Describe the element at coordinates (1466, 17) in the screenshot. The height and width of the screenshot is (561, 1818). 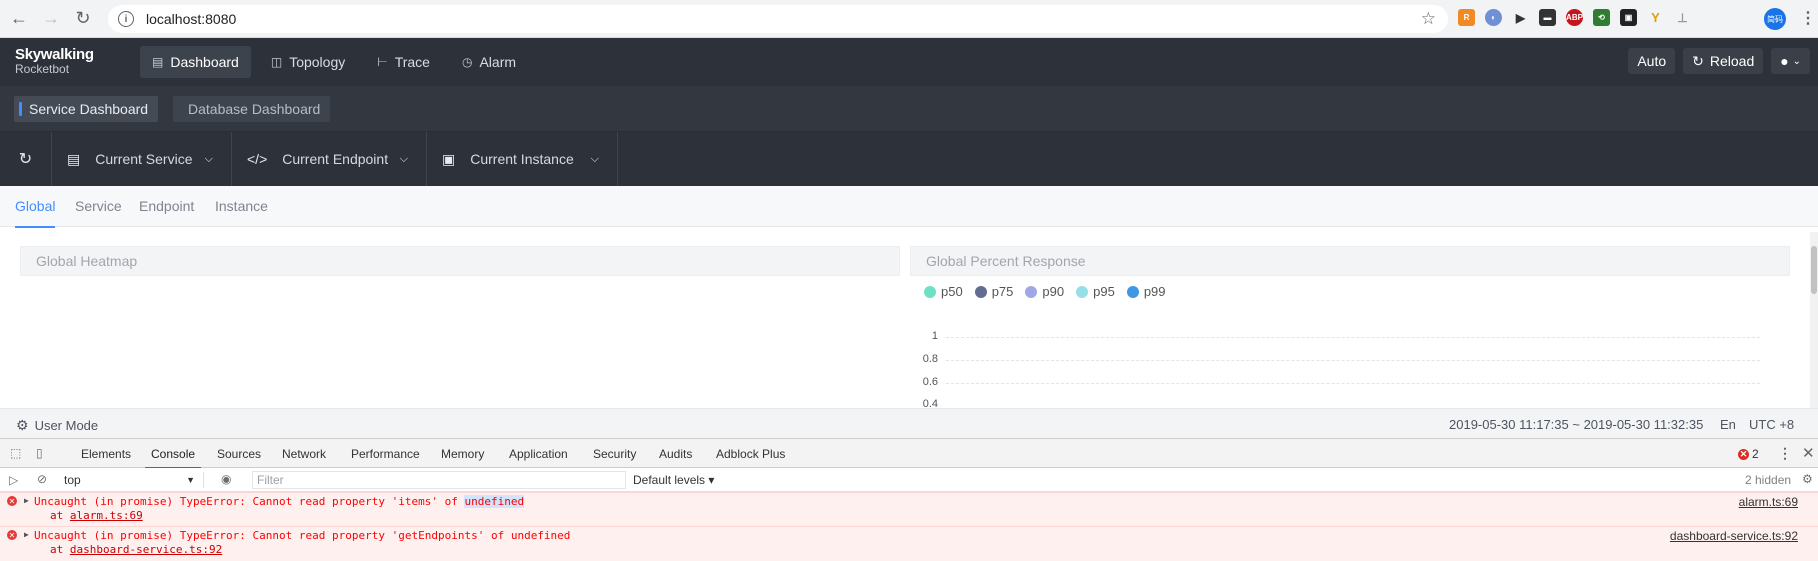
I see `extension-orange-icon: R` at that location.